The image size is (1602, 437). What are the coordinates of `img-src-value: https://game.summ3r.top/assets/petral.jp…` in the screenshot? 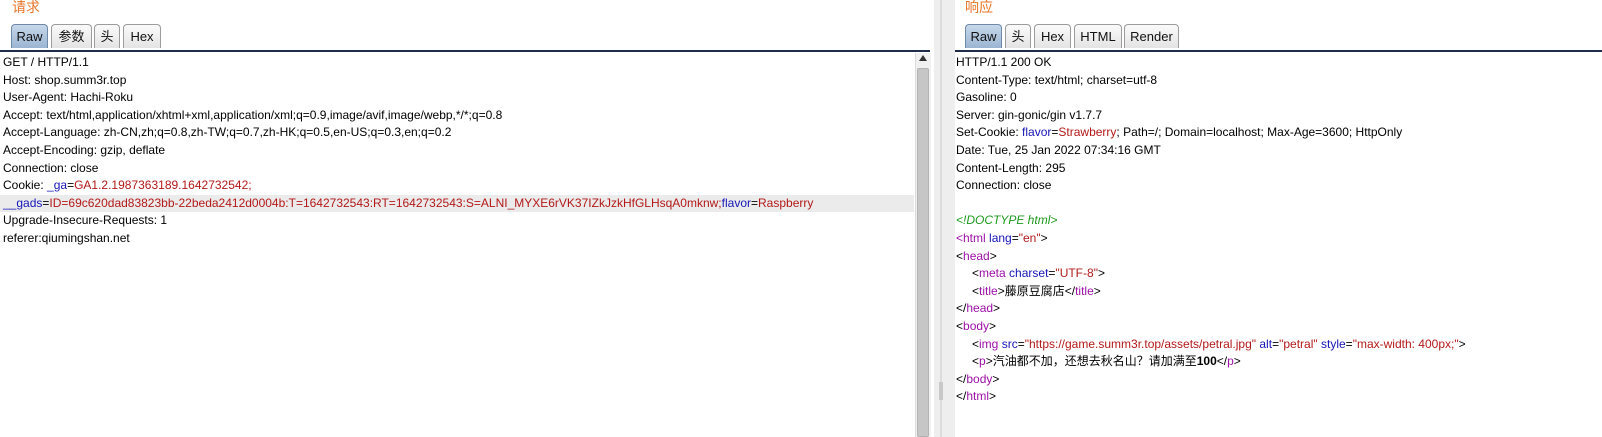 It's located at (1140, 343).